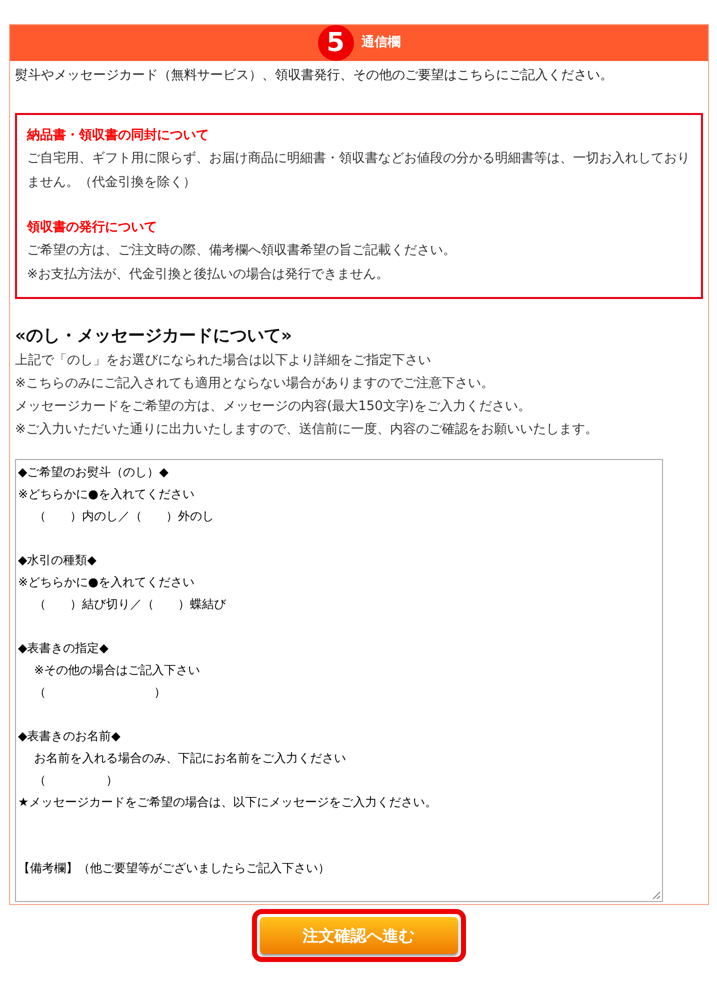 This screenshot has height=1000, width=717. I want to click on notice-title: 領収書の発行について, so click(92, 228).